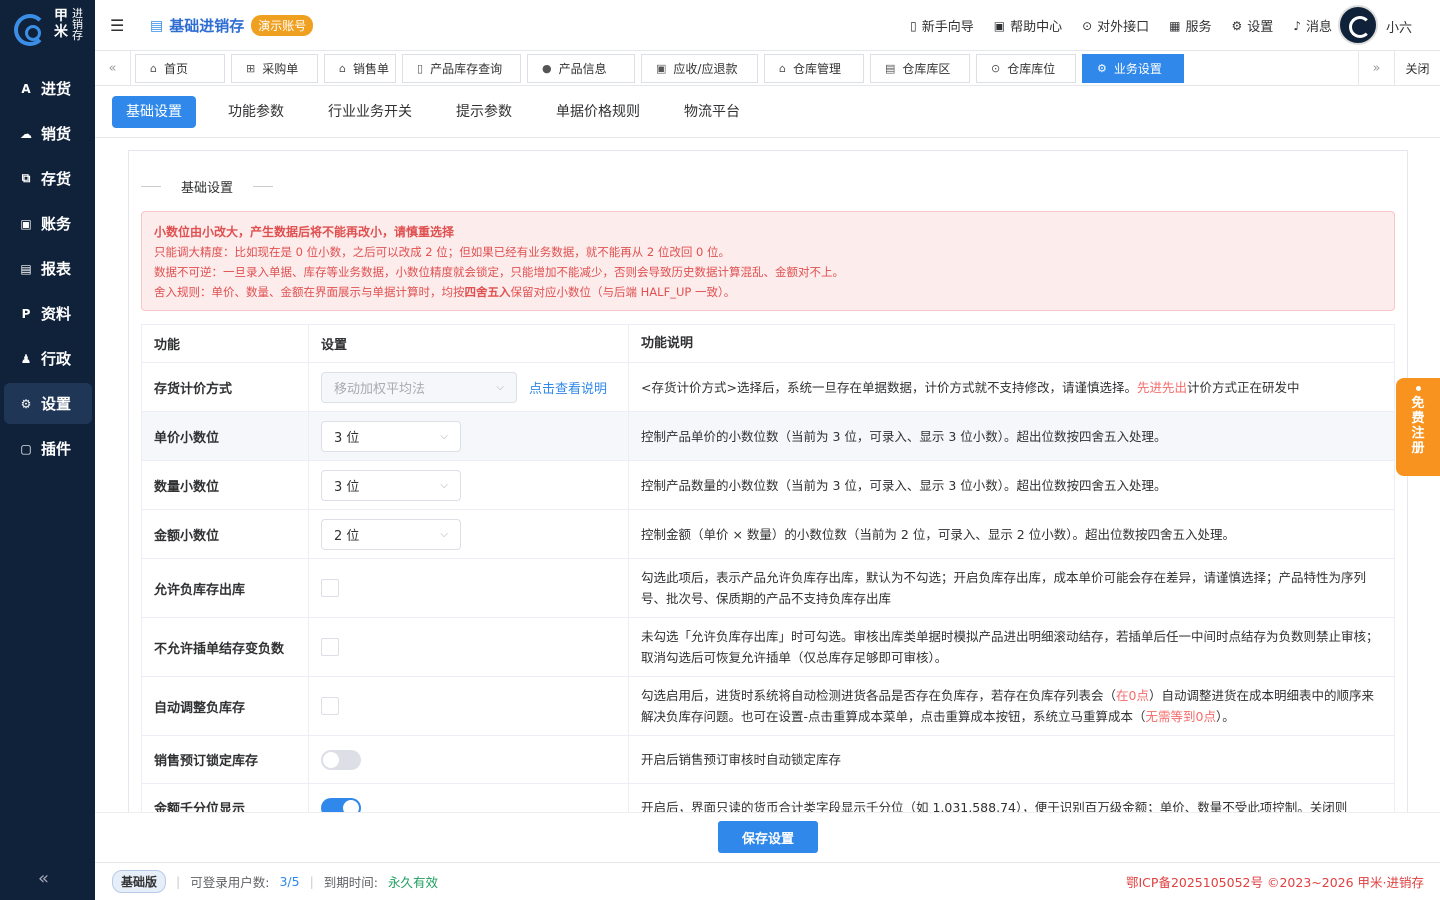  I want to click on tab-icon: ▯, so click(420, 68).